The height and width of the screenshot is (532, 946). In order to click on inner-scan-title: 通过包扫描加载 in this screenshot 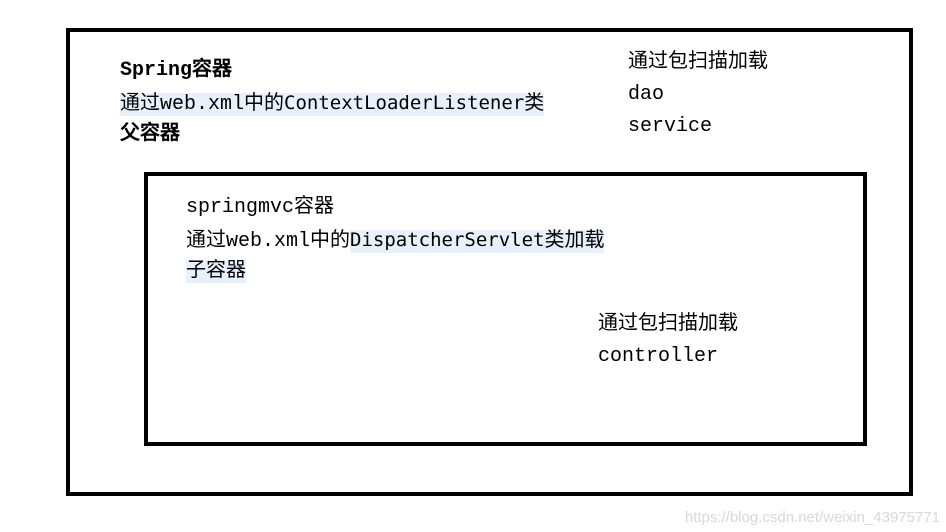, I will do `click(668, 324)`.